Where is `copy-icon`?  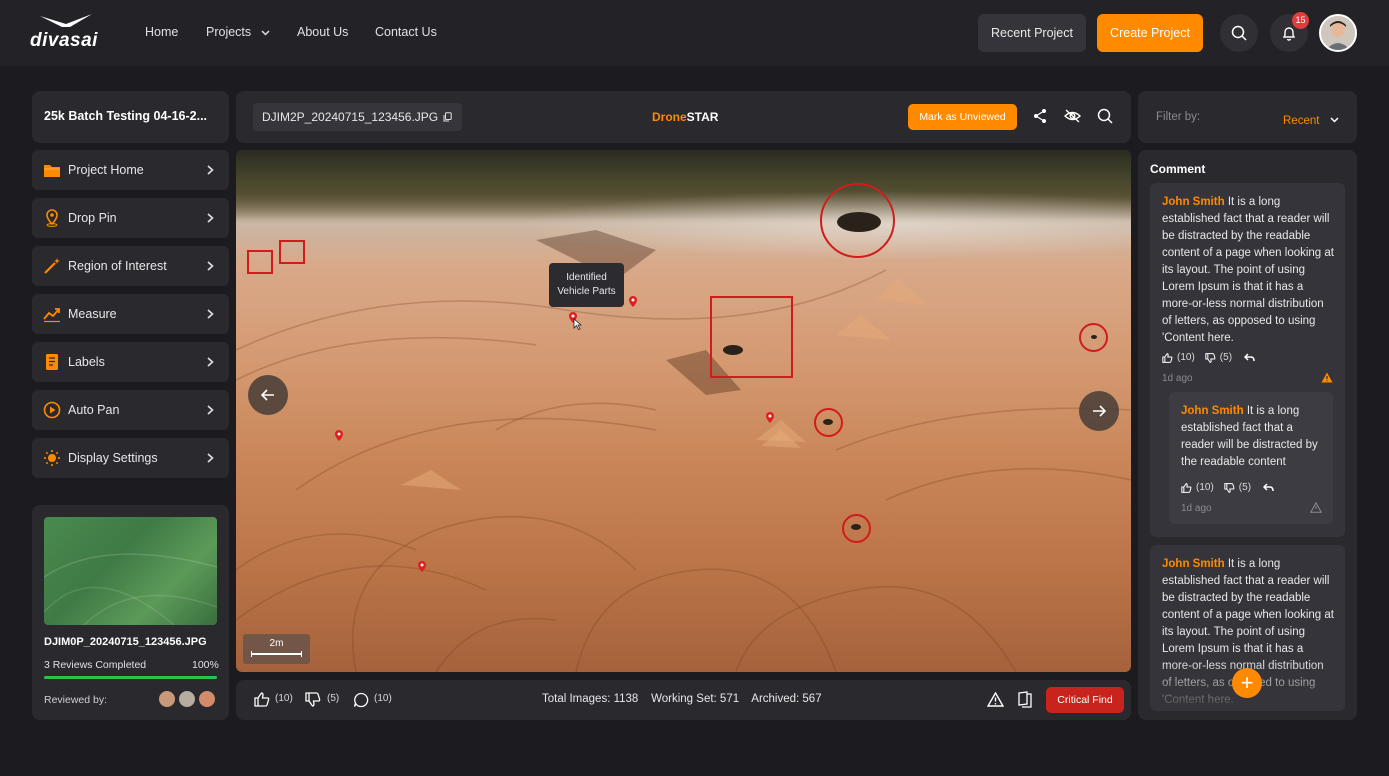 copy-icon is located at coordinates (447, 117).